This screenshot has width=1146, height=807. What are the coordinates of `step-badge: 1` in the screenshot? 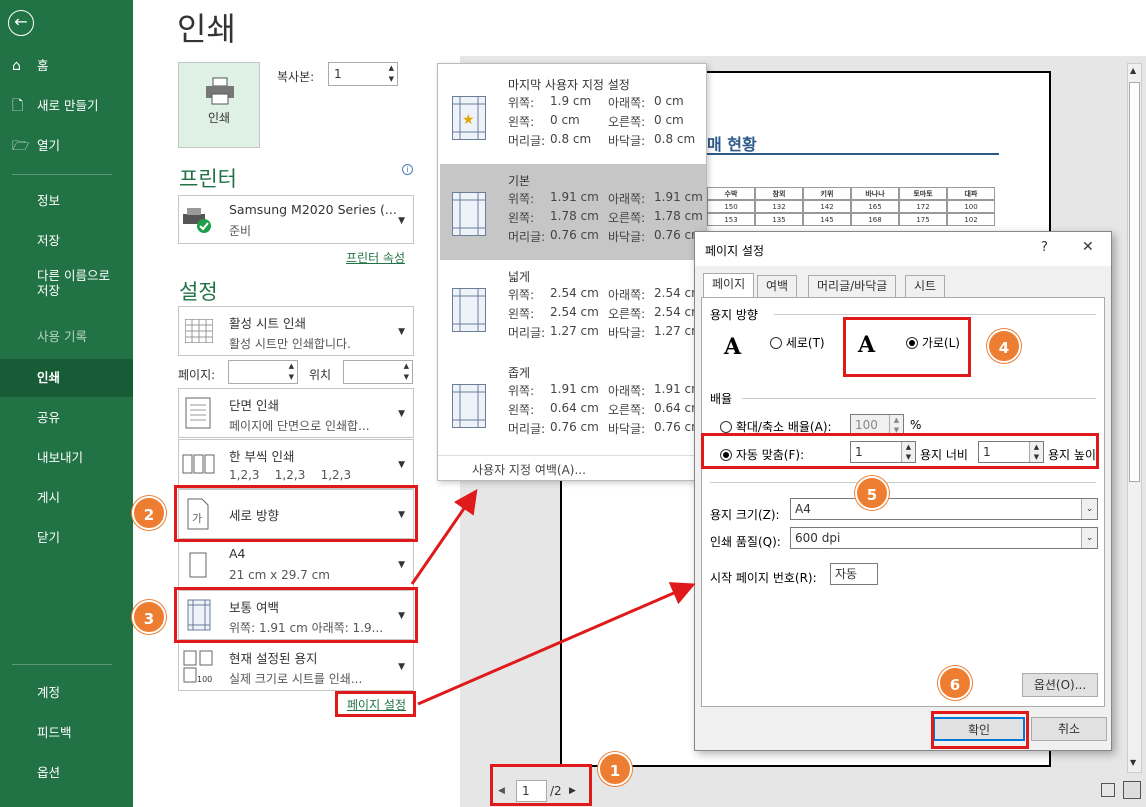 It's located at (615, 769).